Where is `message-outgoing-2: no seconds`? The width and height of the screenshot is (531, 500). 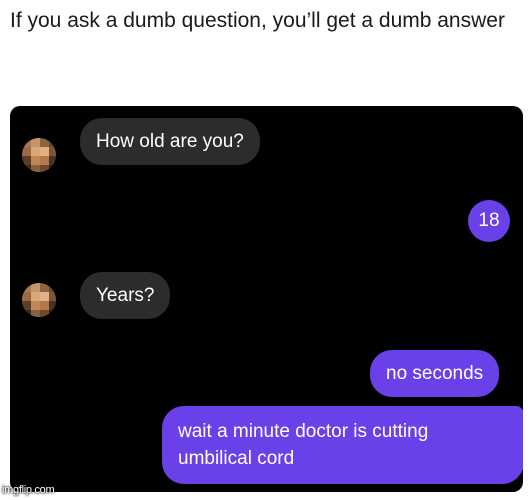
message-outgoing-2: no seconds is located at coordinates (435, 373).